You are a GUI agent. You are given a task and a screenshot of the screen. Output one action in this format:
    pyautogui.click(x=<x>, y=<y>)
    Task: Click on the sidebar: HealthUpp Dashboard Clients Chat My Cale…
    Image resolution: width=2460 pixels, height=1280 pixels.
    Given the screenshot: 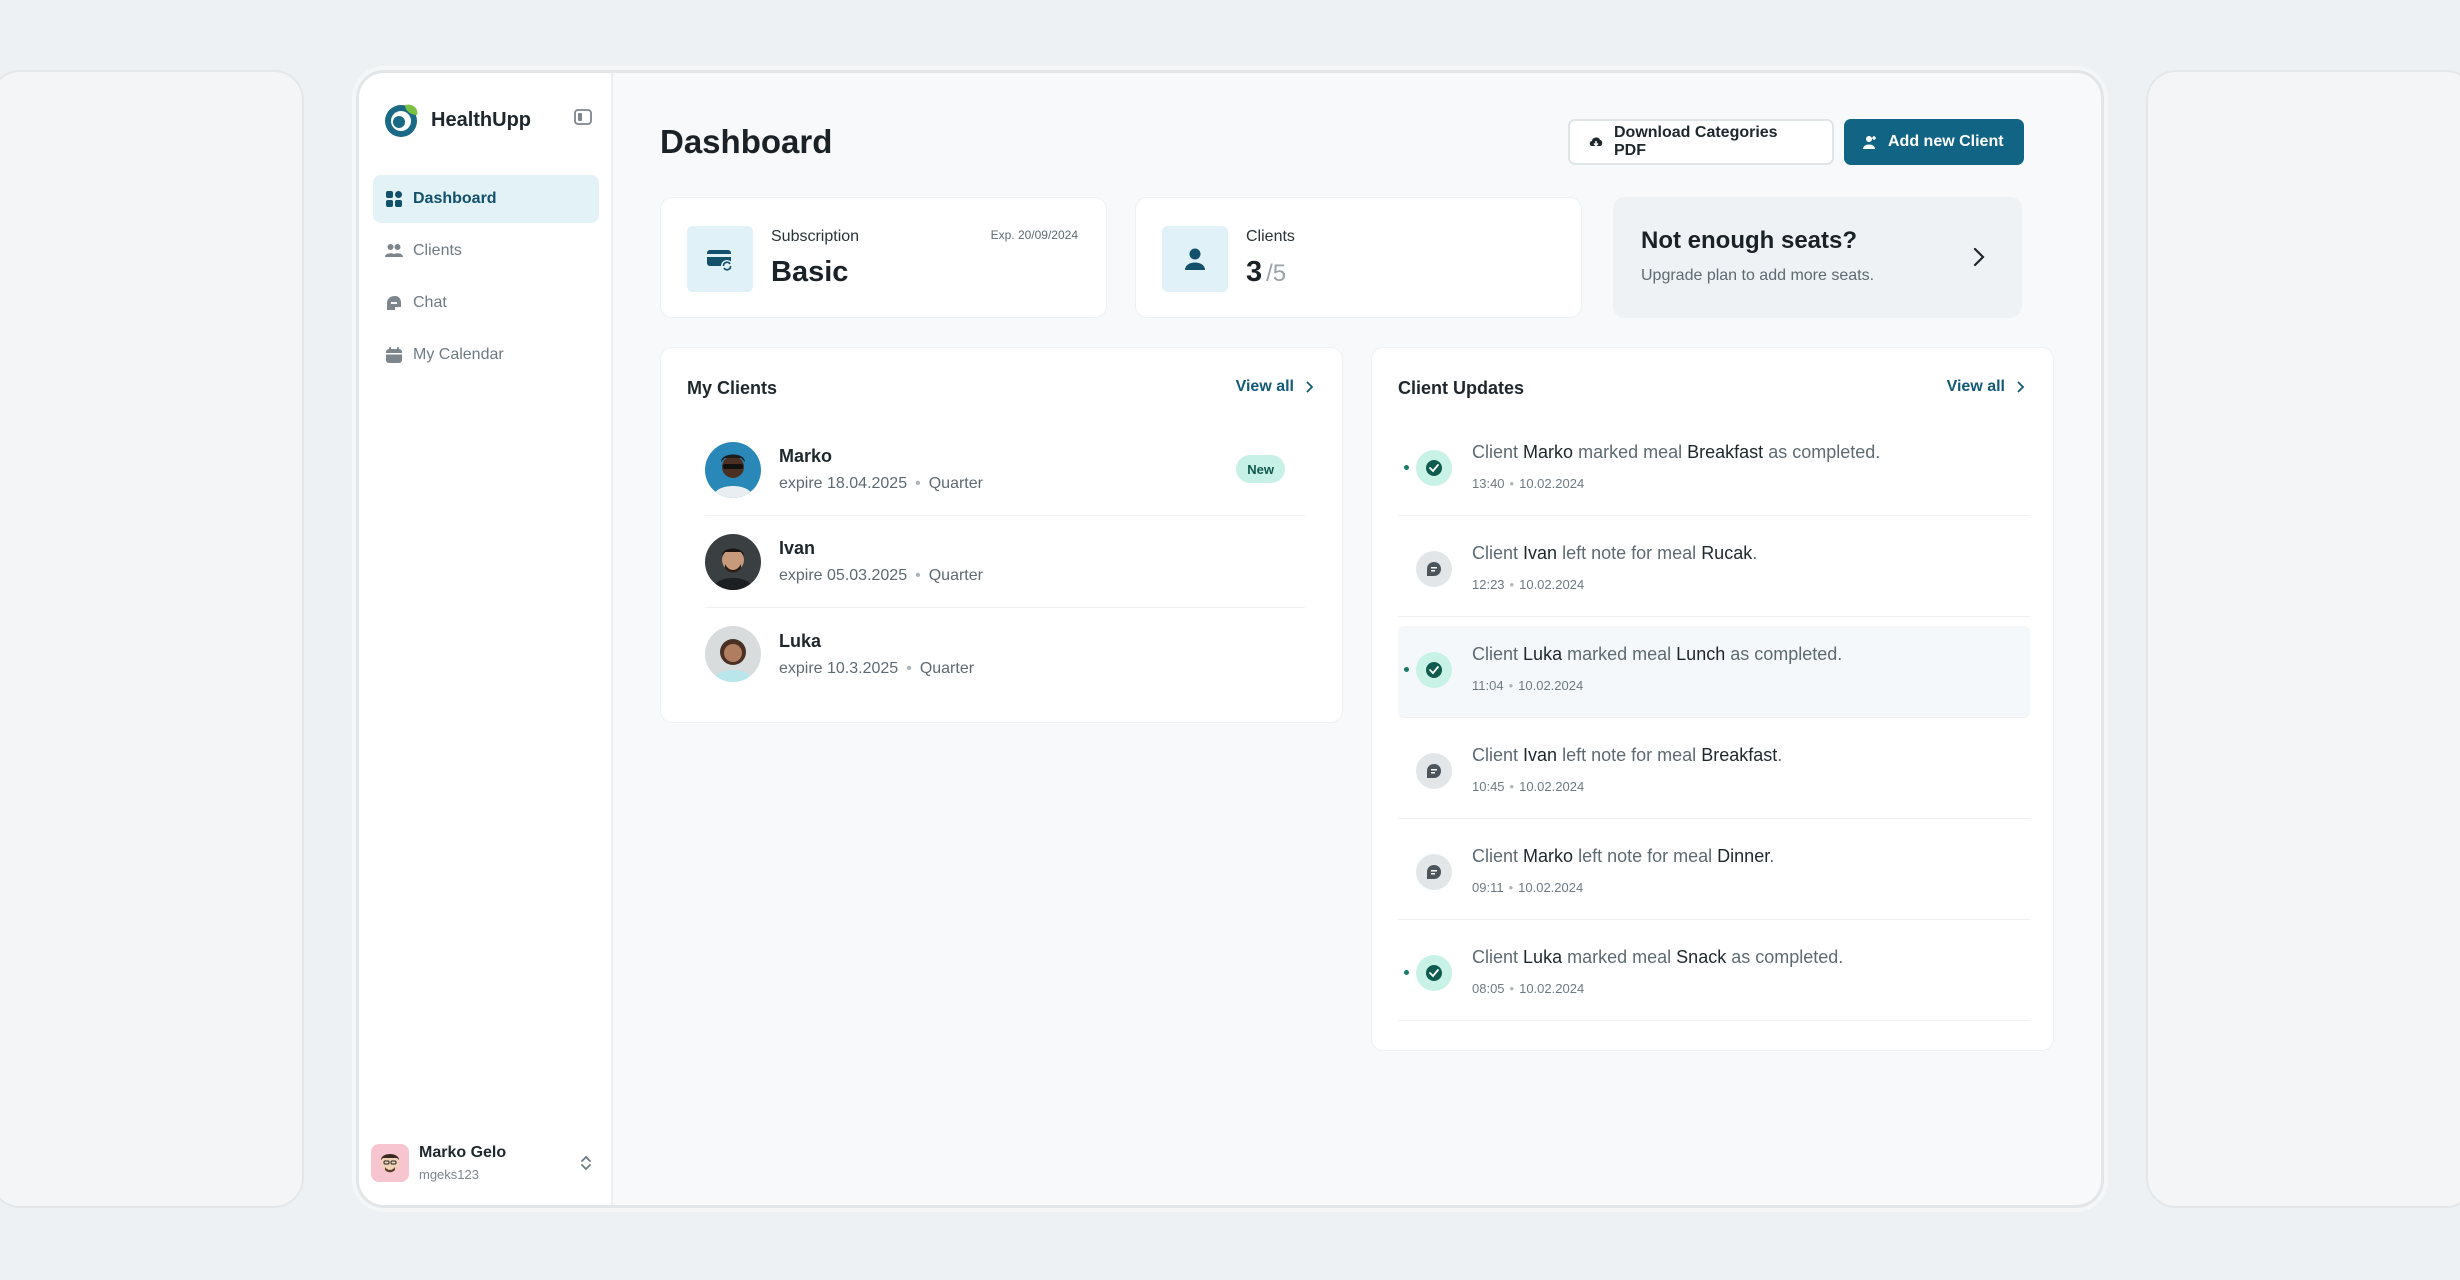 What is the action you would take?
    pyautogui.click(x=486, y=639)
    